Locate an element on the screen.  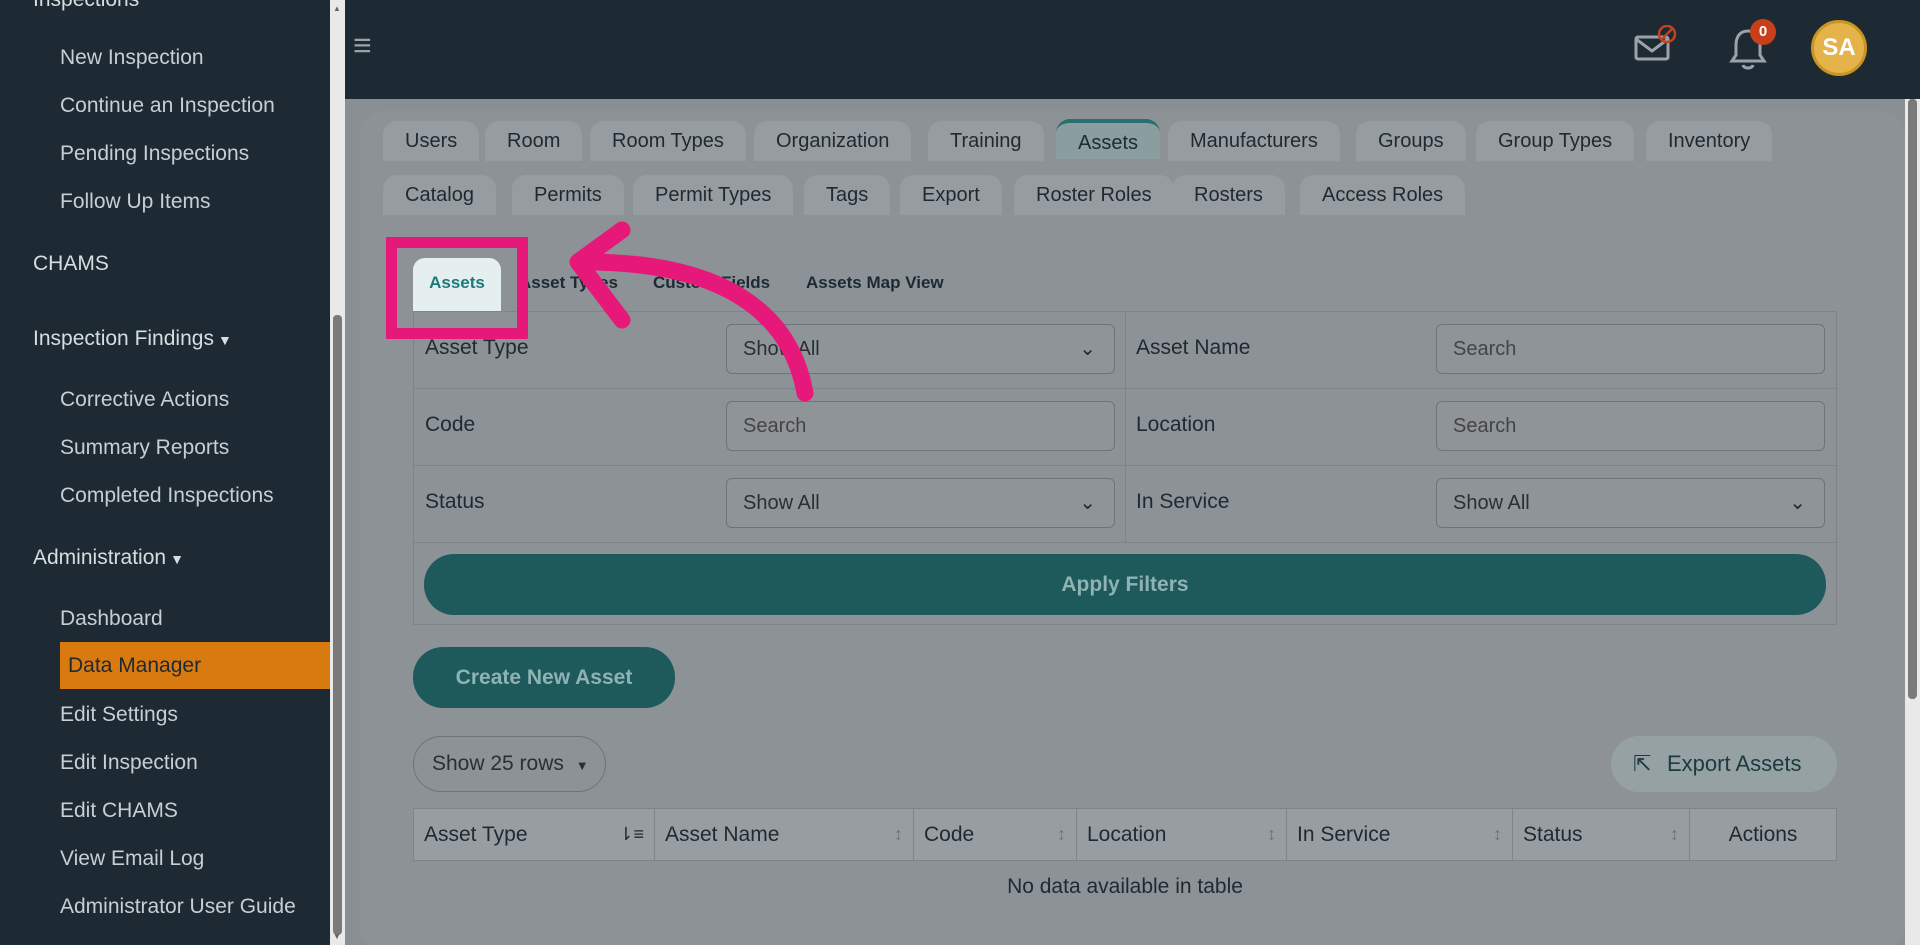
column-label: In Service is located at coordinates (1344, 834).